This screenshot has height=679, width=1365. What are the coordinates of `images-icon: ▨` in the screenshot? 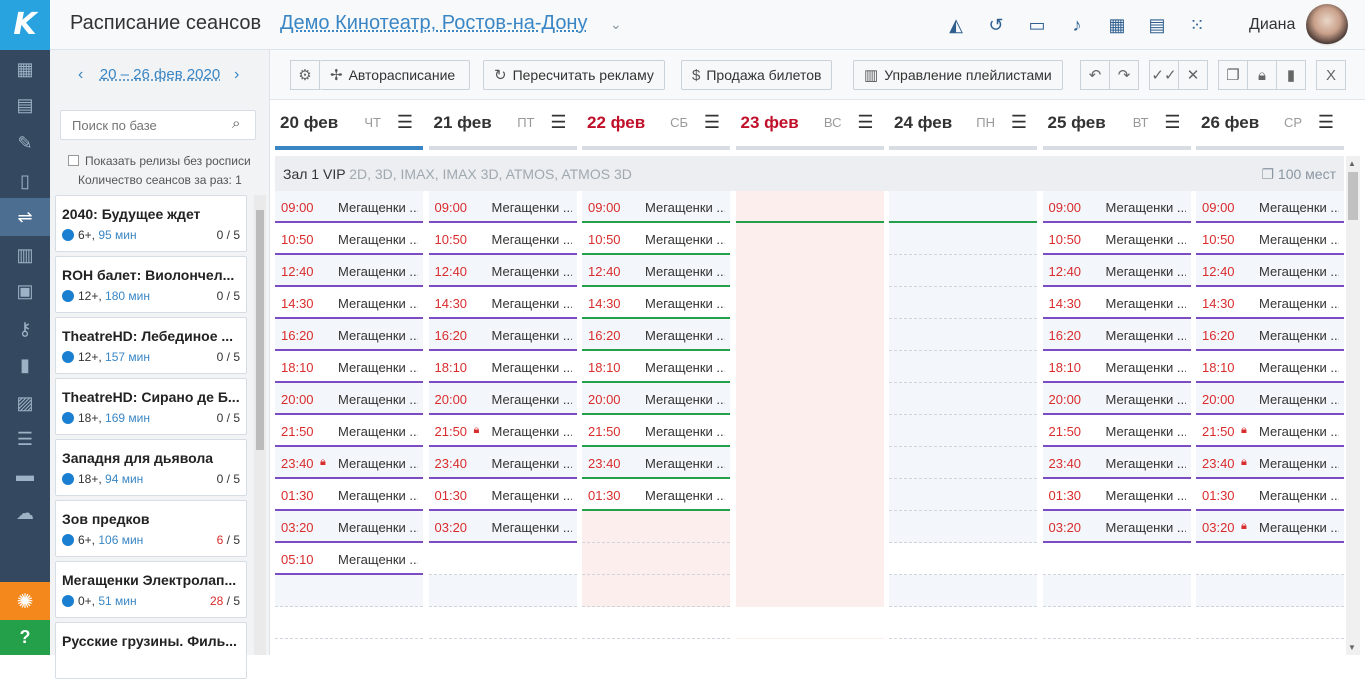 It's located at (25, 403).